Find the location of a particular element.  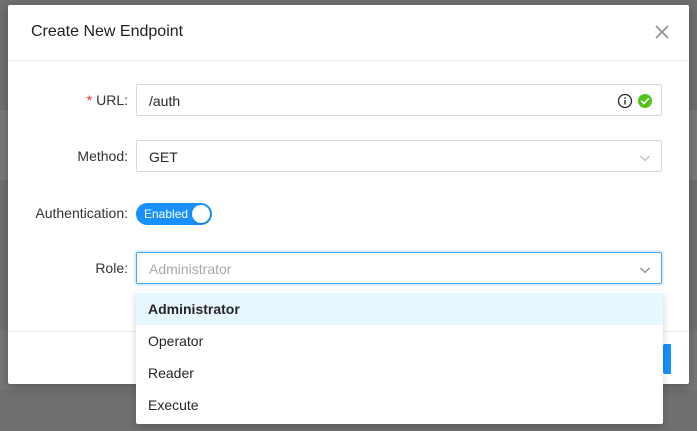

url-input: /auth is located at coordinates (399, 100).